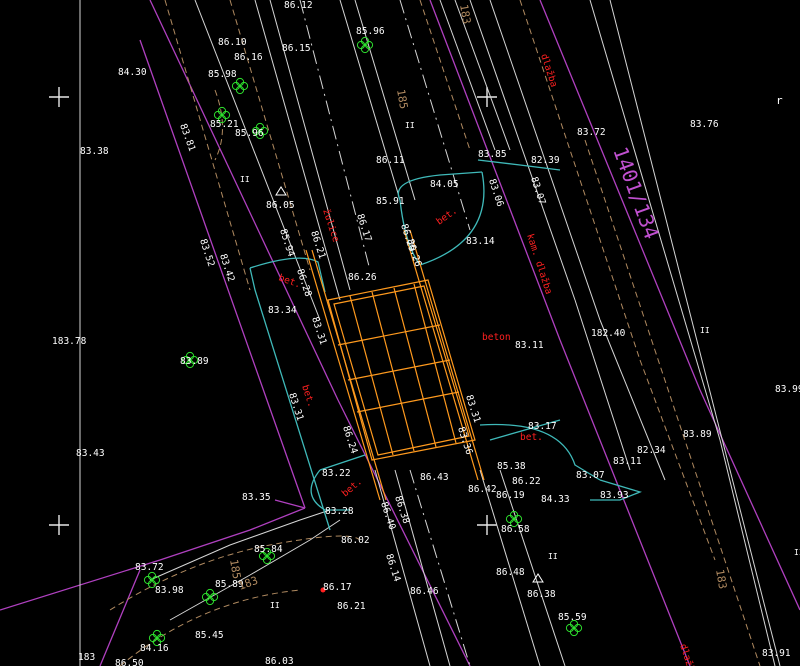 This screenshot has height=666, width=800. Describe the element at coordinates (435, 115) in the screenshot. I see `centerline` at that location.